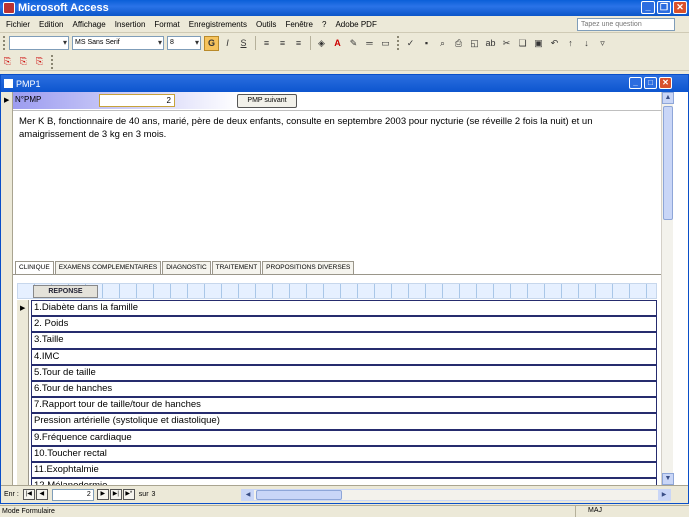 The width and height of the screenshot is (689, 517). I want to click on scroll-right-icon: ▶, so click(664, 495).